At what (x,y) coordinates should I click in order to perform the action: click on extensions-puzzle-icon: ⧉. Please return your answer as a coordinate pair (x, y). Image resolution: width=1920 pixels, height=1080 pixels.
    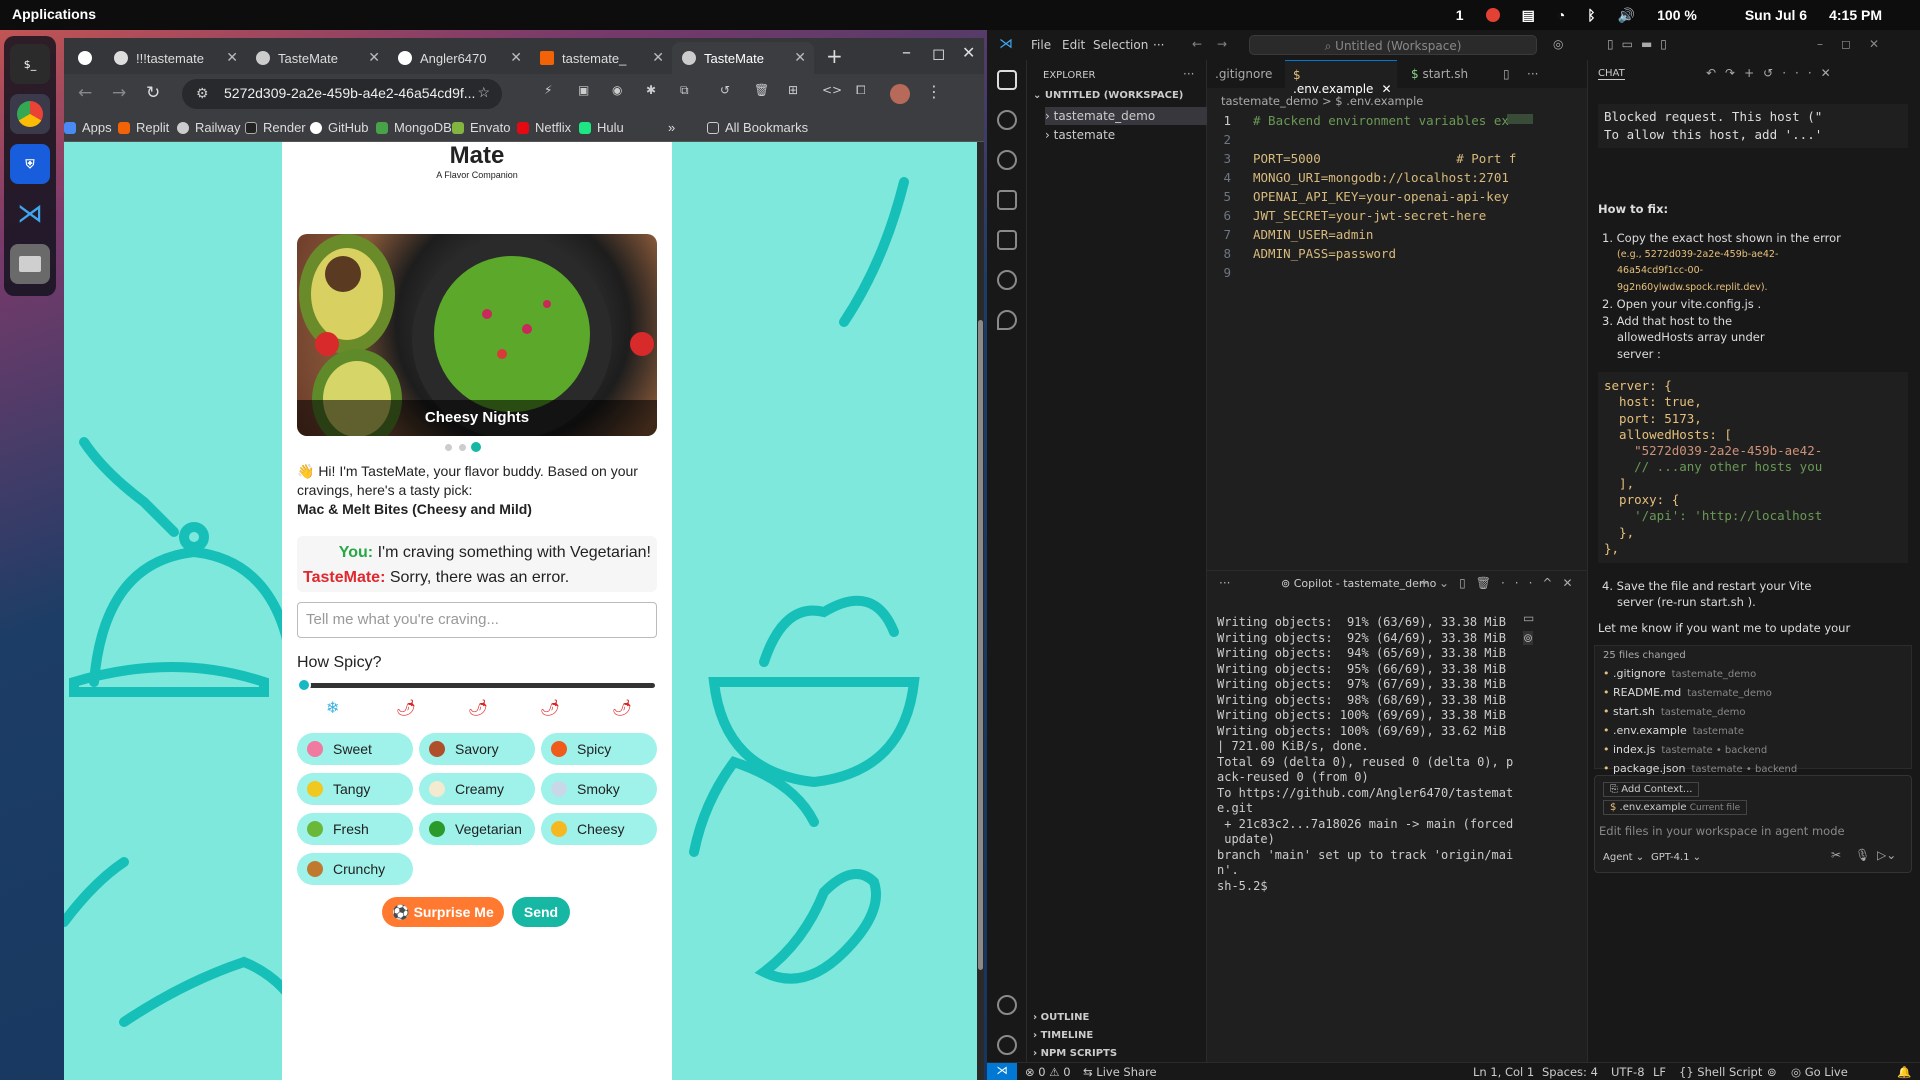
    Looking at the image, I should click on (684, 90).